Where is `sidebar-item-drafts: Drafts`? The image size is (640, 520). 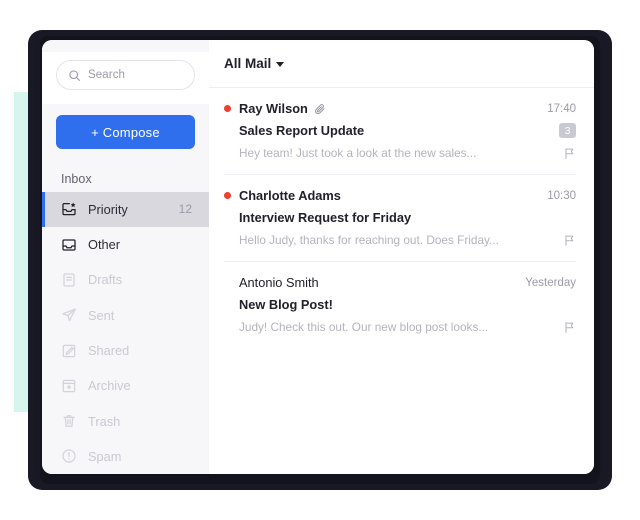 sidebar-item-drafts: Drafts is located at coordinates (125, 279).